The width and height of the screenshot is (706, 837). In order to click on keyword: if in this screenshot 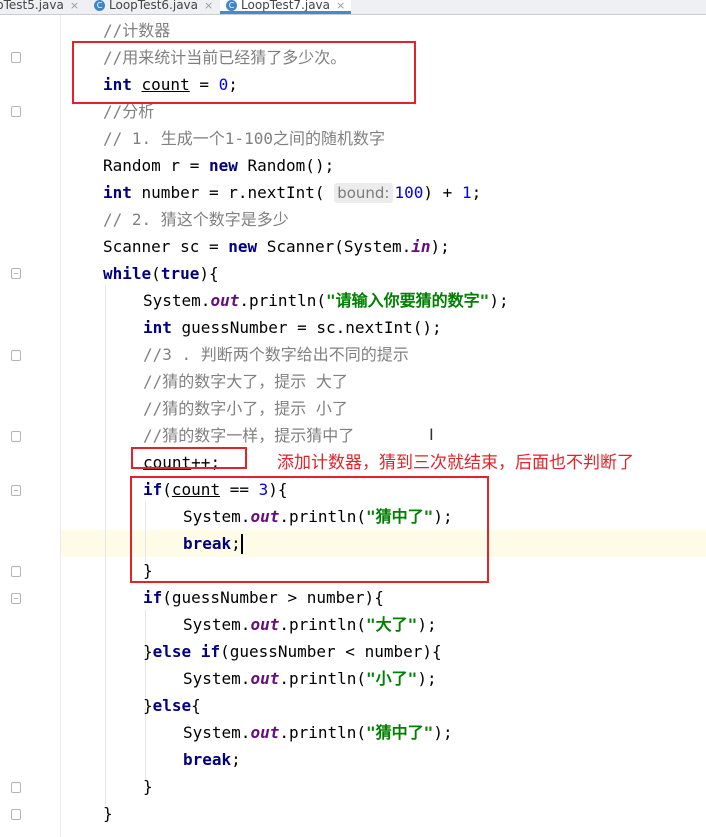, I will do `click(153, 597)`.